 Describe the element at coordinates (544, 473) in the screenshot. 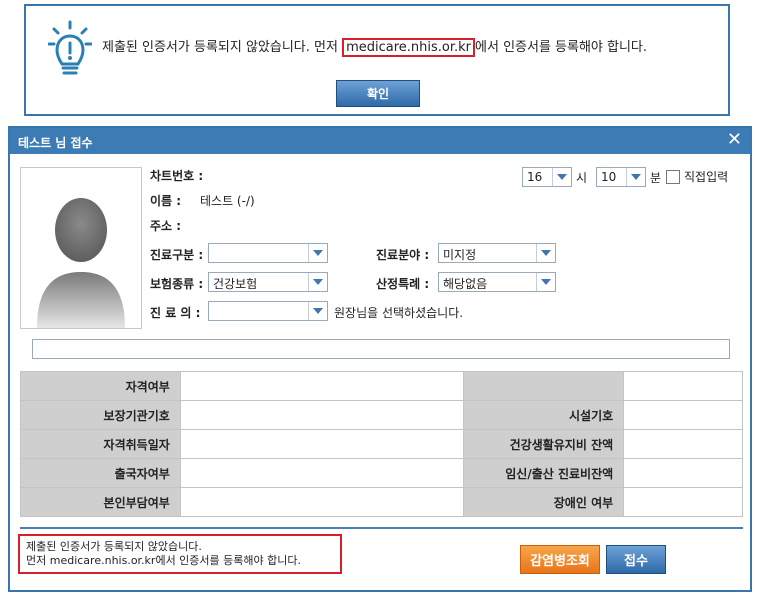

I see `table-header-cell: 임신/출산 진료비잔액` at that location.